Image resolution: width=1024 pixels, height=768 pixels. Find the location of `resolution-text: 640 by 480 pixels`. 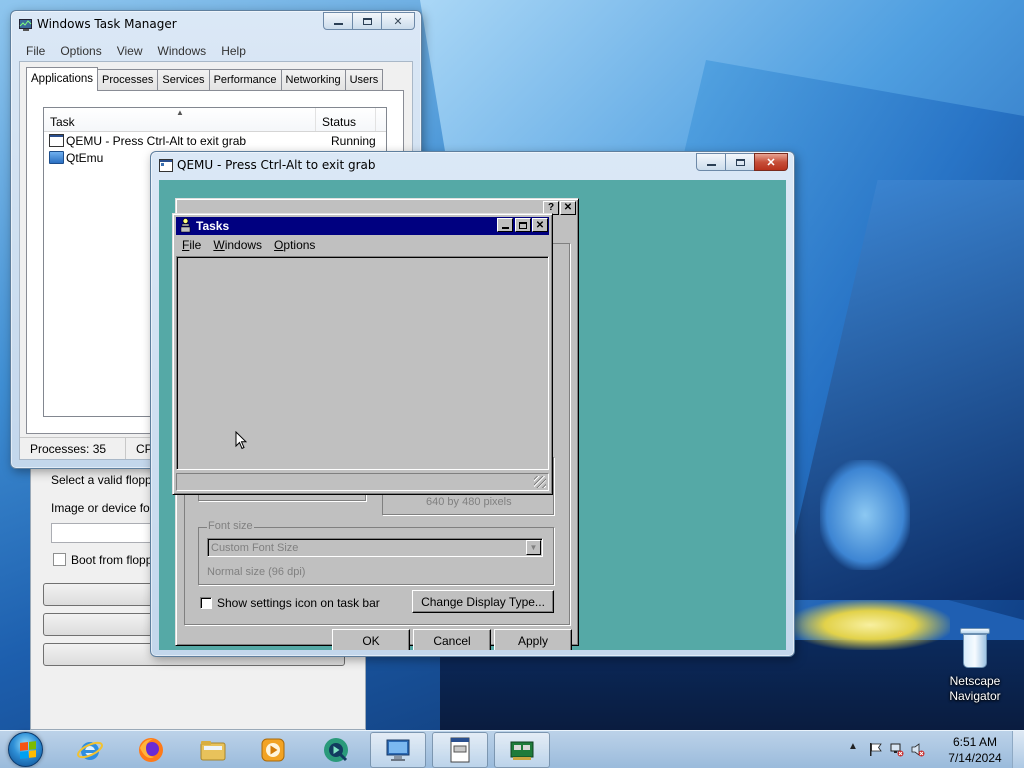

resolution-text: 640 by 480 pixels is located at coordinates (469, 502).